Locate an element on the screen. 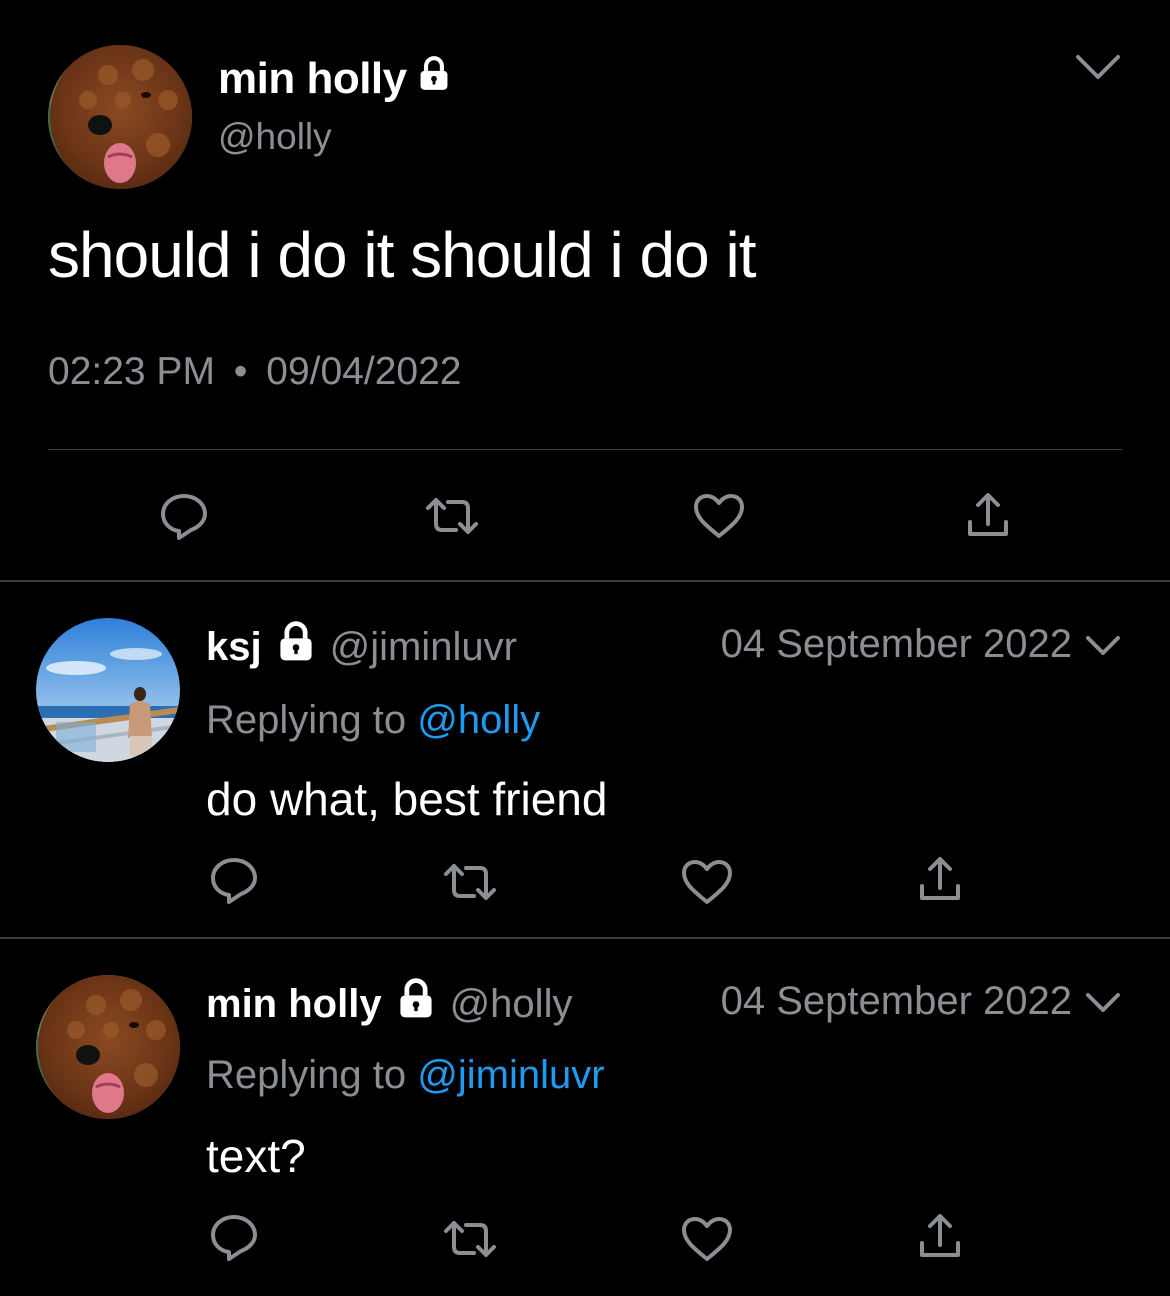 The height and width of the screenshot is (1296, 1170). replying-to: Replying to @holly is located at coordinates (373, 720).